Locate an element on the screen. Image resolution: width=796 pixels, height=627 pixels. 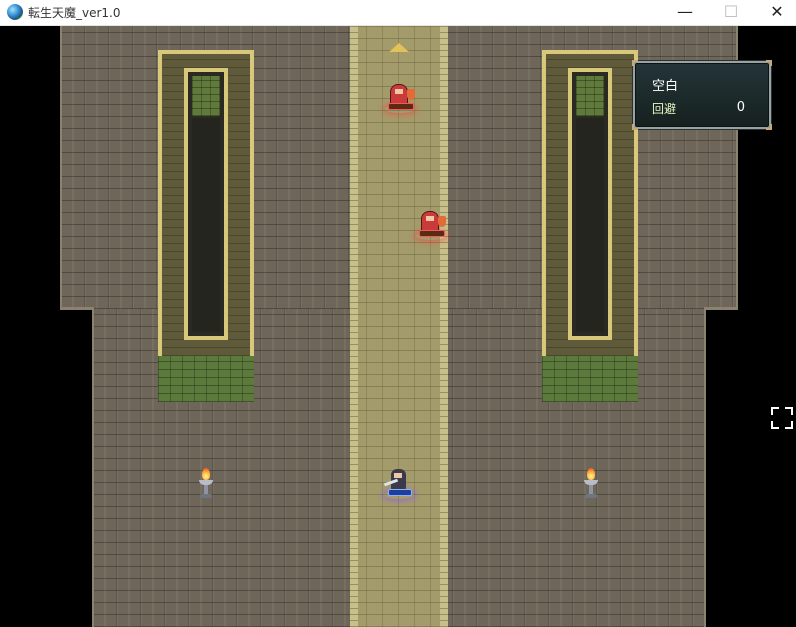
status-window: 空白 回避 0 is located at coordinates (702, 95).